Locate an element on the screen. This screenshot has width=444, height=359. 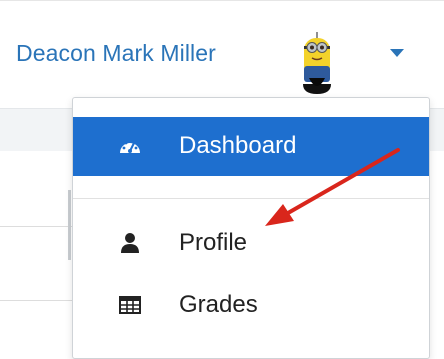
menu-item-grades: Grades is located at coordinates (251, 305).